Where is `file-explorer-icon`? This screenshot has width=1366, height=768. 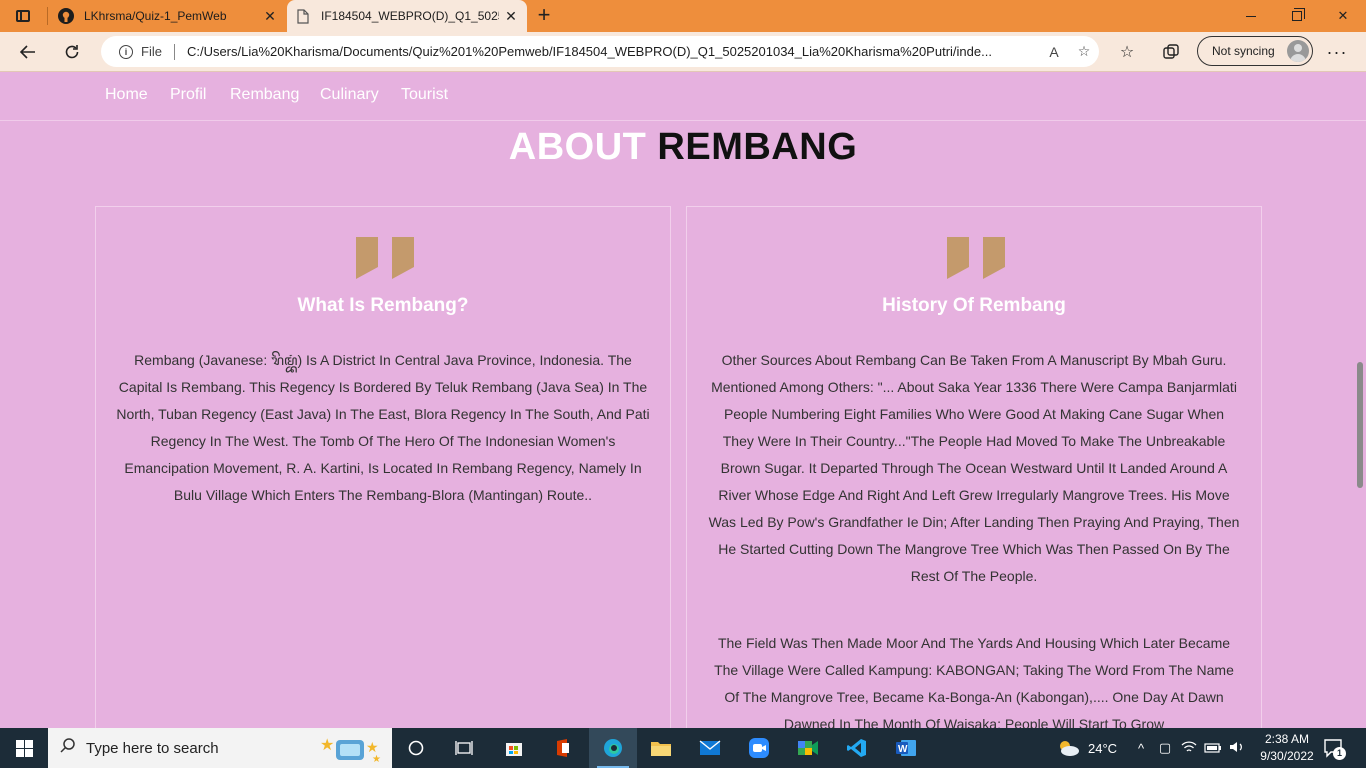
file-explorer-icon is located at coordinates (661, 748).